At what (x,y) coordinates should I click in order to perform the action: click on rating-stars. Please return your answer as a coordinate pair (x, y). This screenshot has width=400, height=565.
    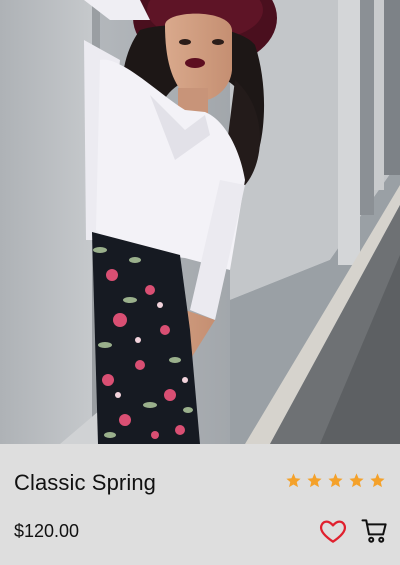
    Looking at the image, I should click on (335, 480).